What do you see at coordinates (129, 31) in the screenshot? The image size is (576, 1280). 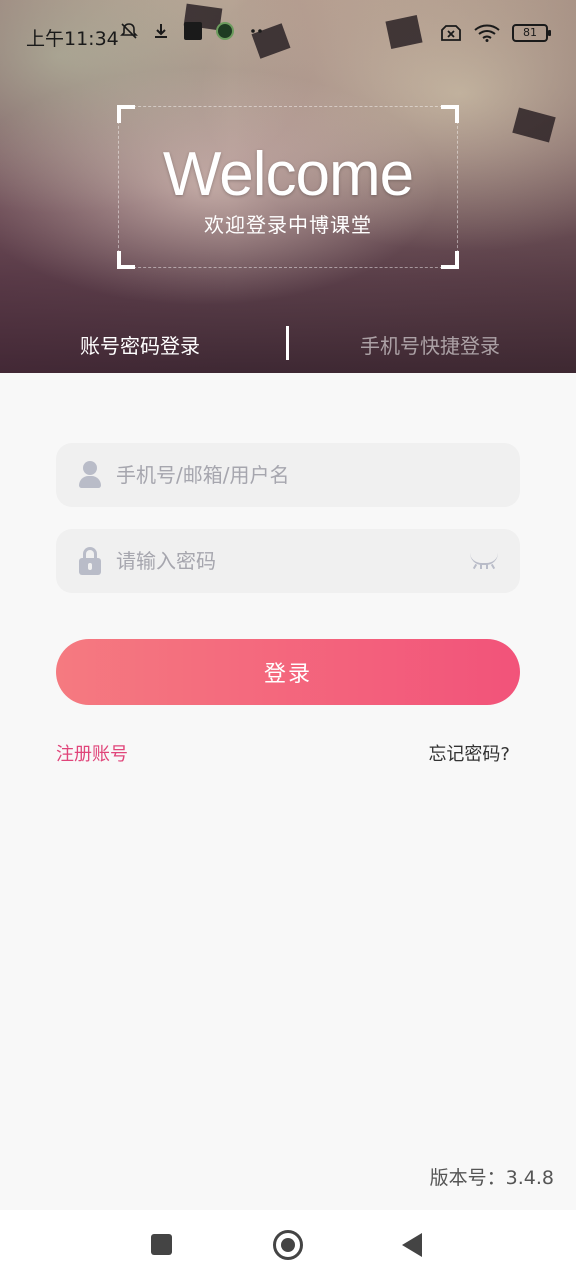 I see `mute-icon` at bounding box center [129, 31].